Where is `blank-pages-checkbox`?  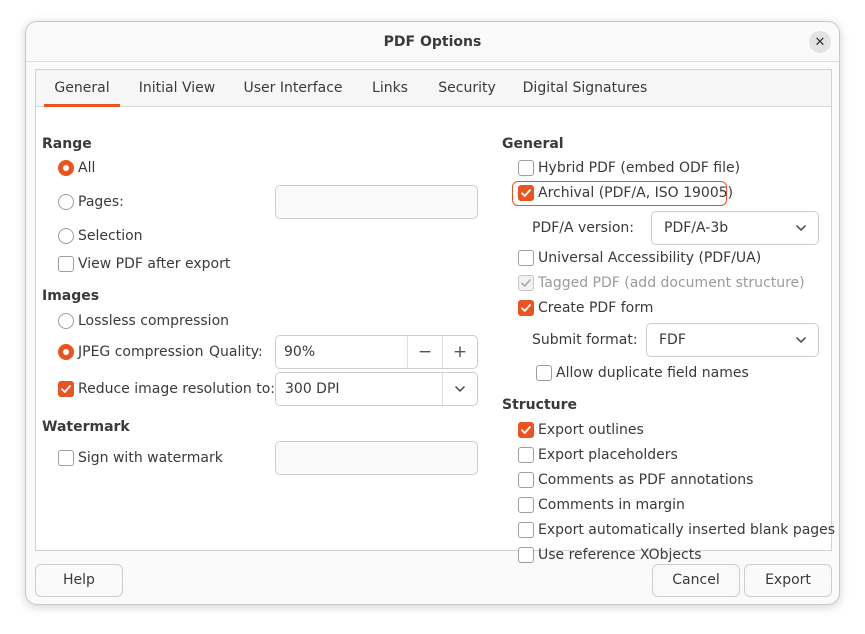
blank-pages-checkbox is located at coordinates (526, 530).